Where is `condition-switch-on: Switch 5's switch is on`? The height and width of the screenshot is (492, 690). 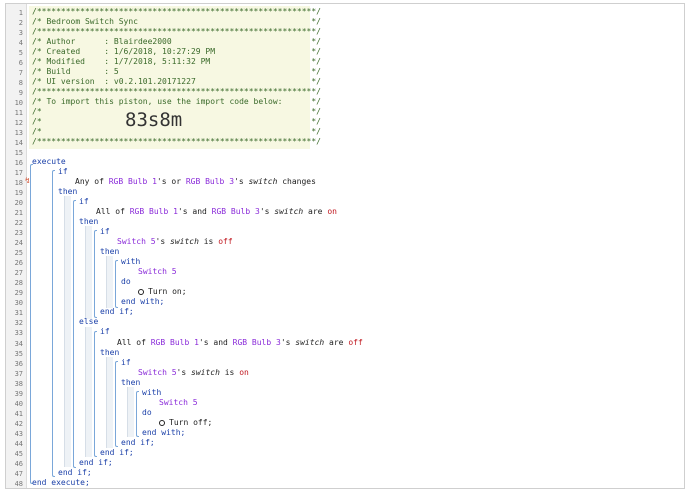
condition-switch-on: Switch 5's switch is on is located at coordinates (193, 373).